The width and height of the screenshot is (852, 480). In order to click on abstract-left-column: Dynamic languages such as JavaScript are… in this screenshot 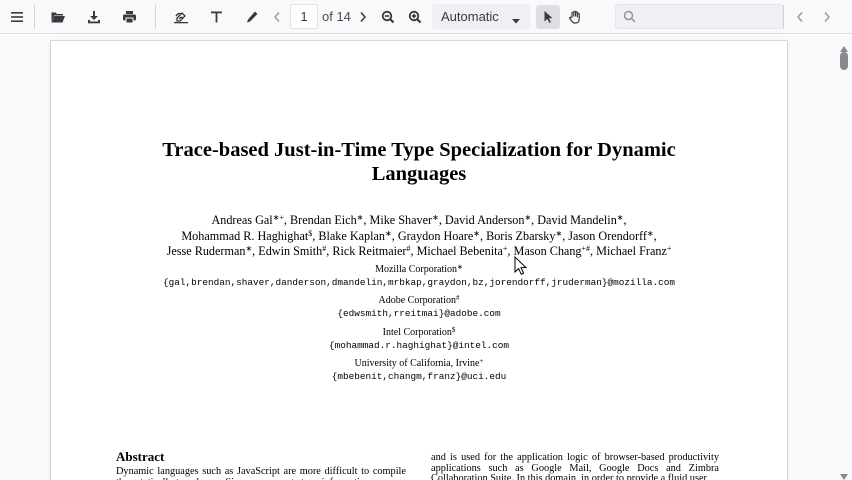, I will do `click(261, 473)`.